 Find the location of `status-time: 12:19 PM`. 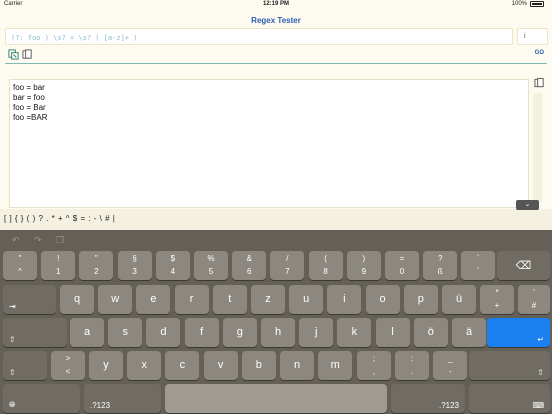

status-time: 12:19 PM is located at coordinates (275, 4).